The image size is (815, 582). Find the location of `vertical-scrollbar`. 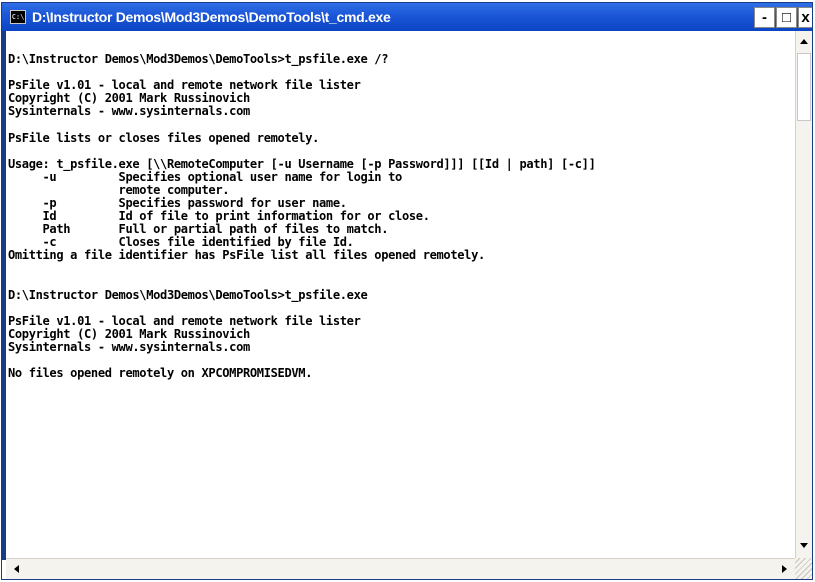

vertical-scrollbar is located at coordinates (803, 295).